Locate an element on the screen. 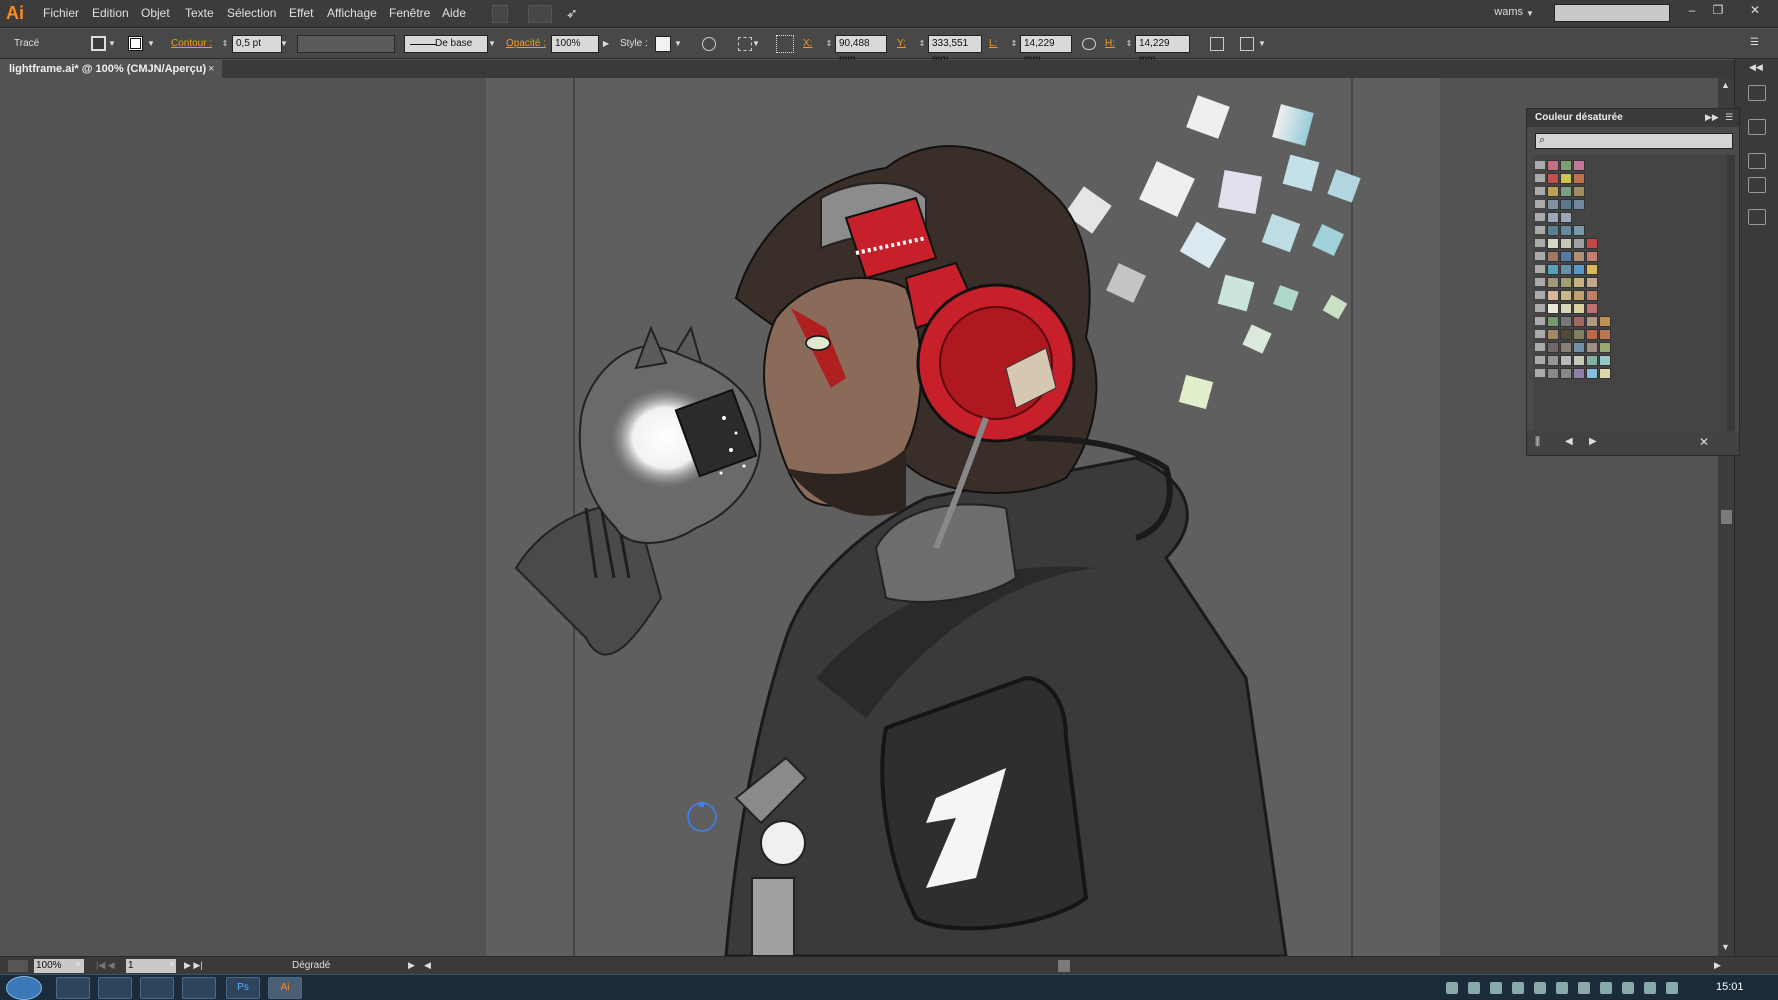 The image size is (1778, 1000). volume-icon is located at coordinates (1672, 988).